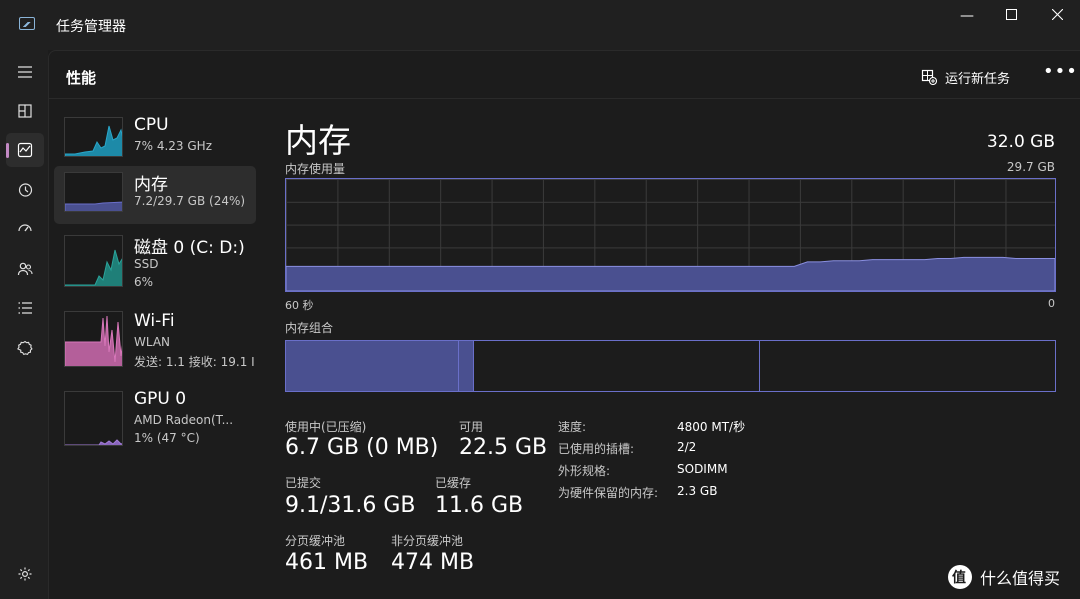  Describe the element at coordinates (466, 366) in the screenshot. I see `composition-modified` at that location.